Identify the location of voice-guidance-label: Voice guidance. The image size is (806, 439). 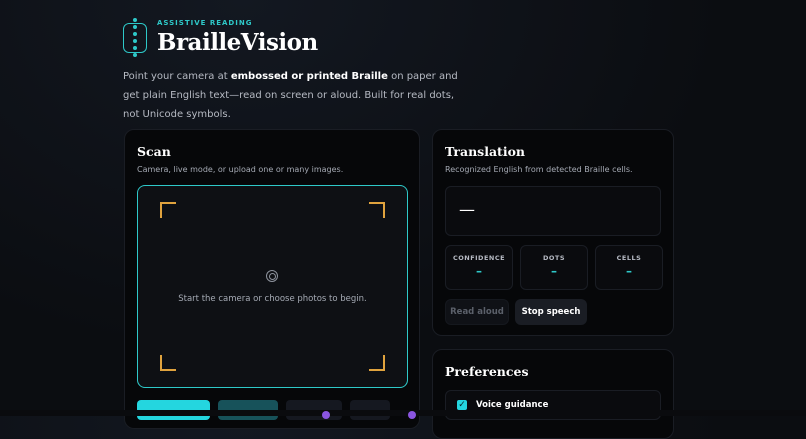
(512, 405).